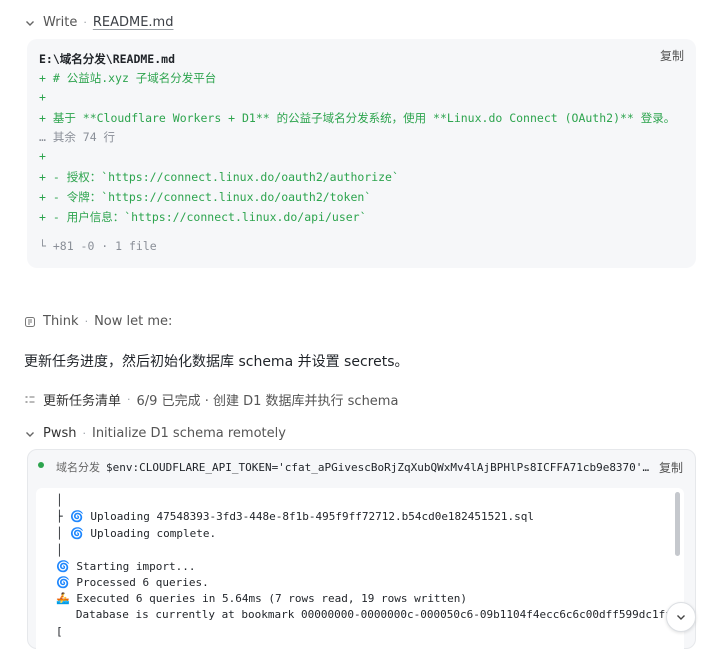 Image resolution: width=706 pixels, height=658 pixels. I want to click on scroll-down-button, so click(681, 617).